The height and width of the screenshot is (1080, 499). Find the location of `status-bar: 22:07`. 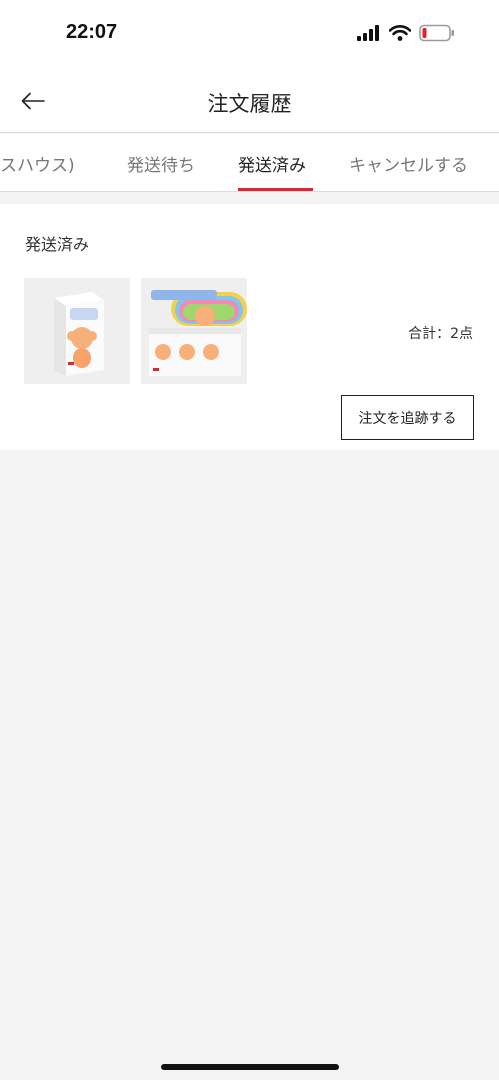

status-bar: 22:07 is located at coordinates (249, 35).